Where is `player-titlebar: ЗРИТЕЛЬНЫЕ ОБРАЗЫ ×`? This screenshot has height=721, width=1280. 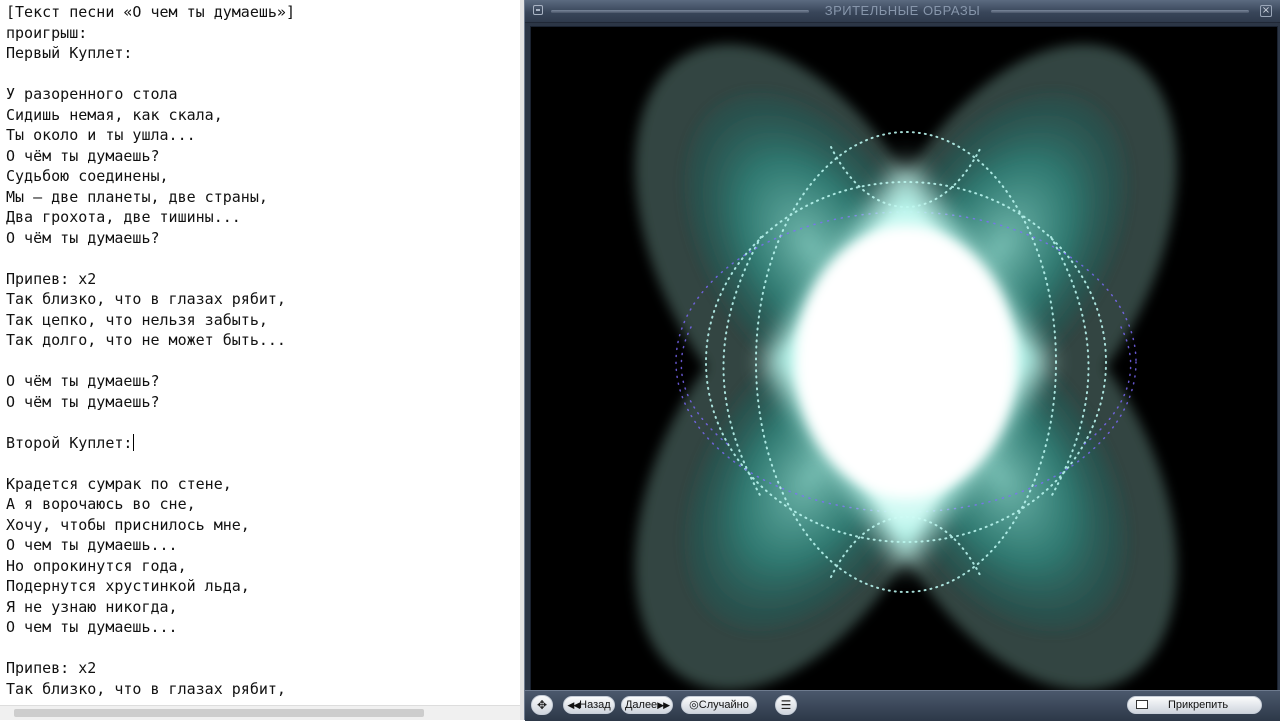
player-titlebar: ЗРИТЕЛЬНЫЕ ОБРАЗЫ × is located at coordinates (902, 11).